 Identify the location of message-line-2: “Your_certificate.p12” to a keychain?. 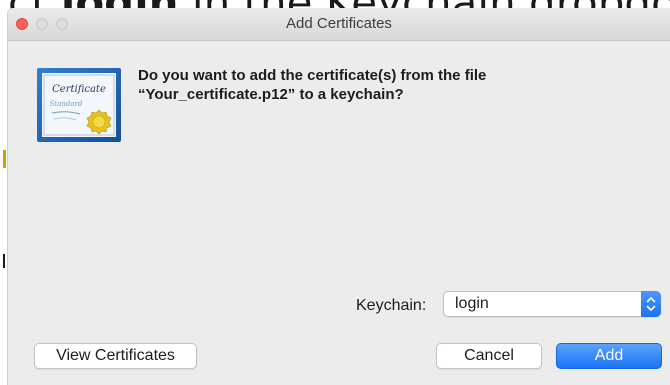
(271, 94).